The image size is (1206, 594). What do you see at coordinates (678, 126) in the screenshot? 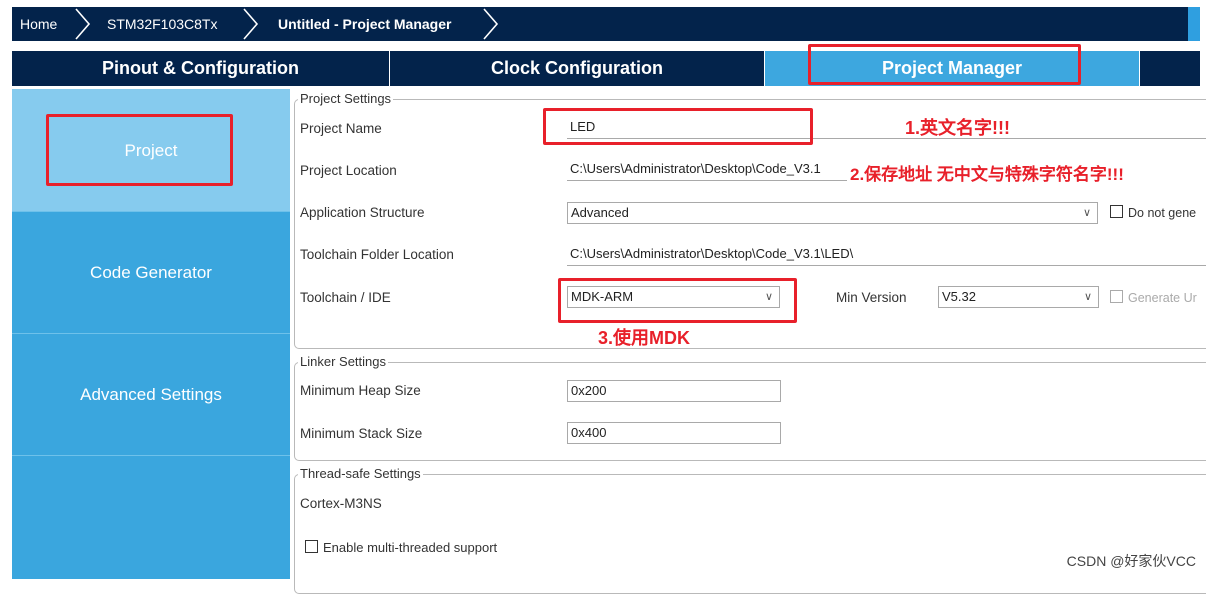
I see `highlight-box-project-name` at bounding box center [678, 126].